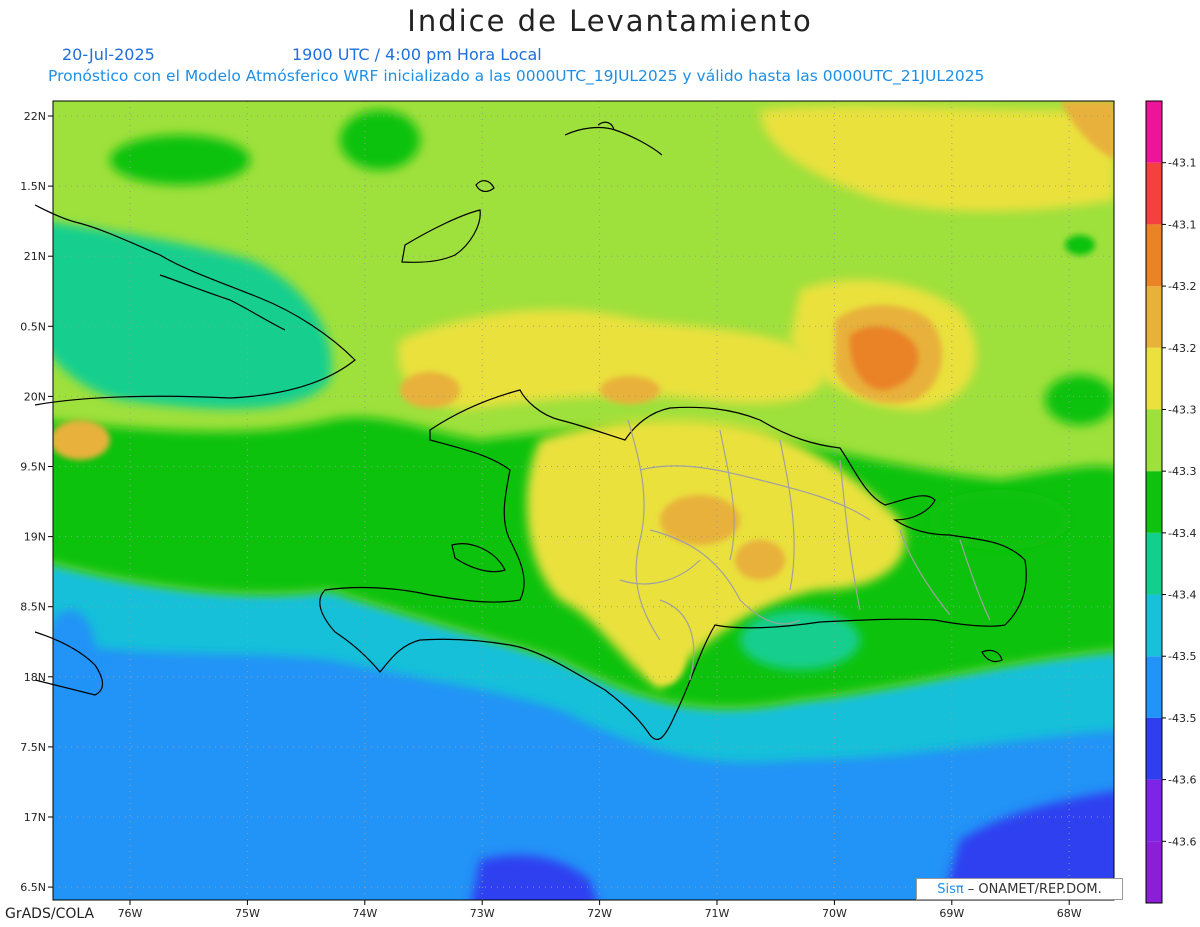  I want to click on lat-tick-label: 1.5N, so click(33, 186).